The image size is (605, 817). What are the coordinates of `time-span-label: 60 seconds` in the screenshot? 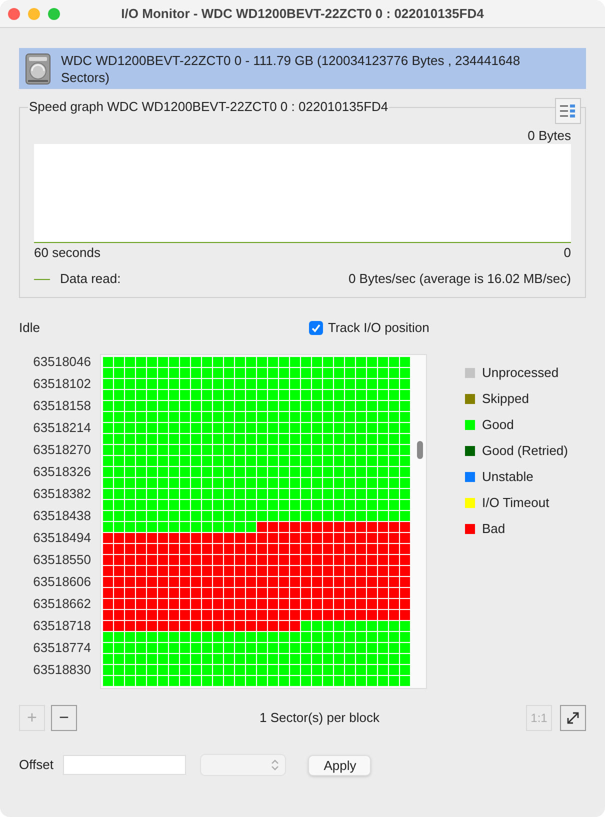 It's located at (67, 253).